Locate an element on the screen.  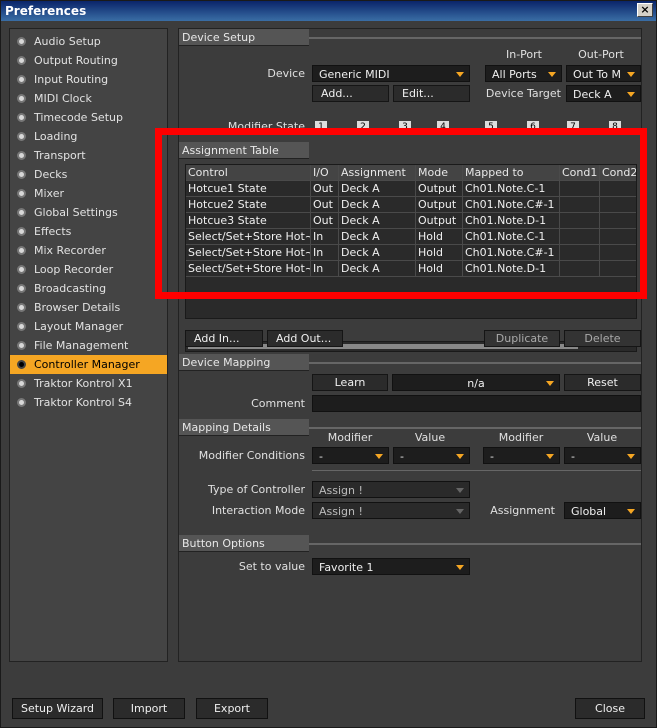
sidebar-item-label: Broadcasting is located at coordinates (70, 288).